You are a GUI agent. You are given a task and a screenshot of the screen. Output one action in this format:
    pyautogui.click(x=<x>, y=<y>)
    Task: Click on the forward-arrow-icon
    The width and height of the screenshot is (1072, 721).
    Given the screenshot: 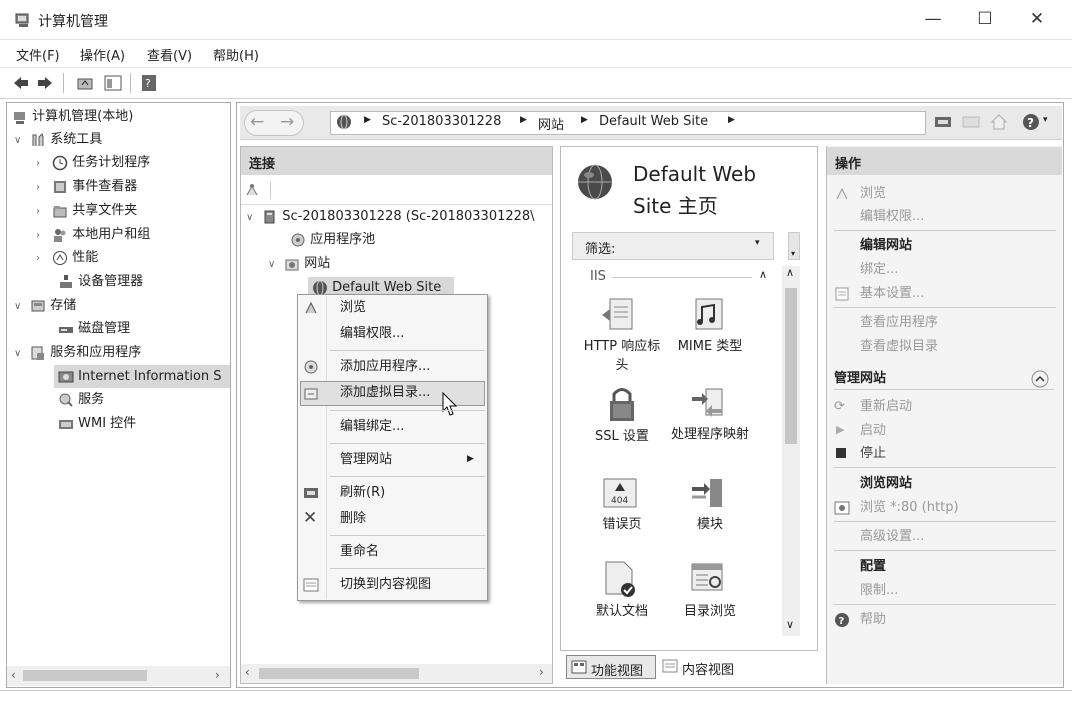 What is the action you would take?
    pyautogui.click(x=45, y=85)
    